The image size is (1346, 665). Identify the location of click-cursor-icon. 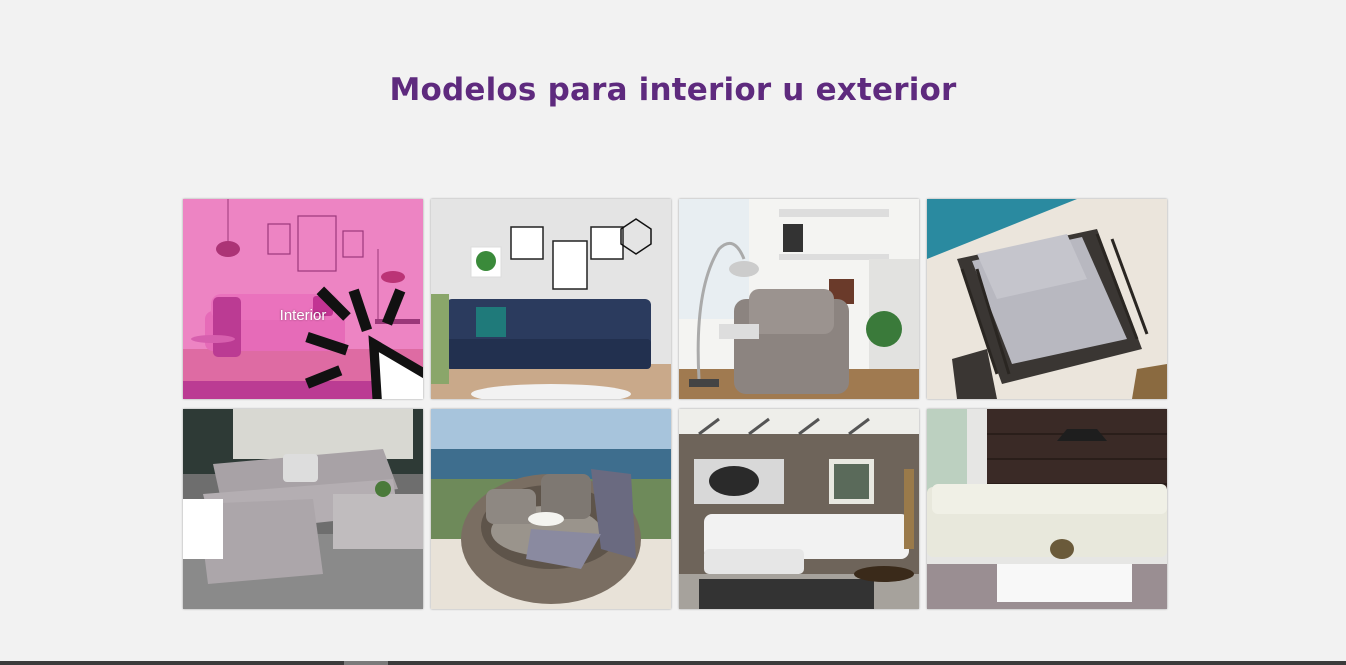
(364, 342).